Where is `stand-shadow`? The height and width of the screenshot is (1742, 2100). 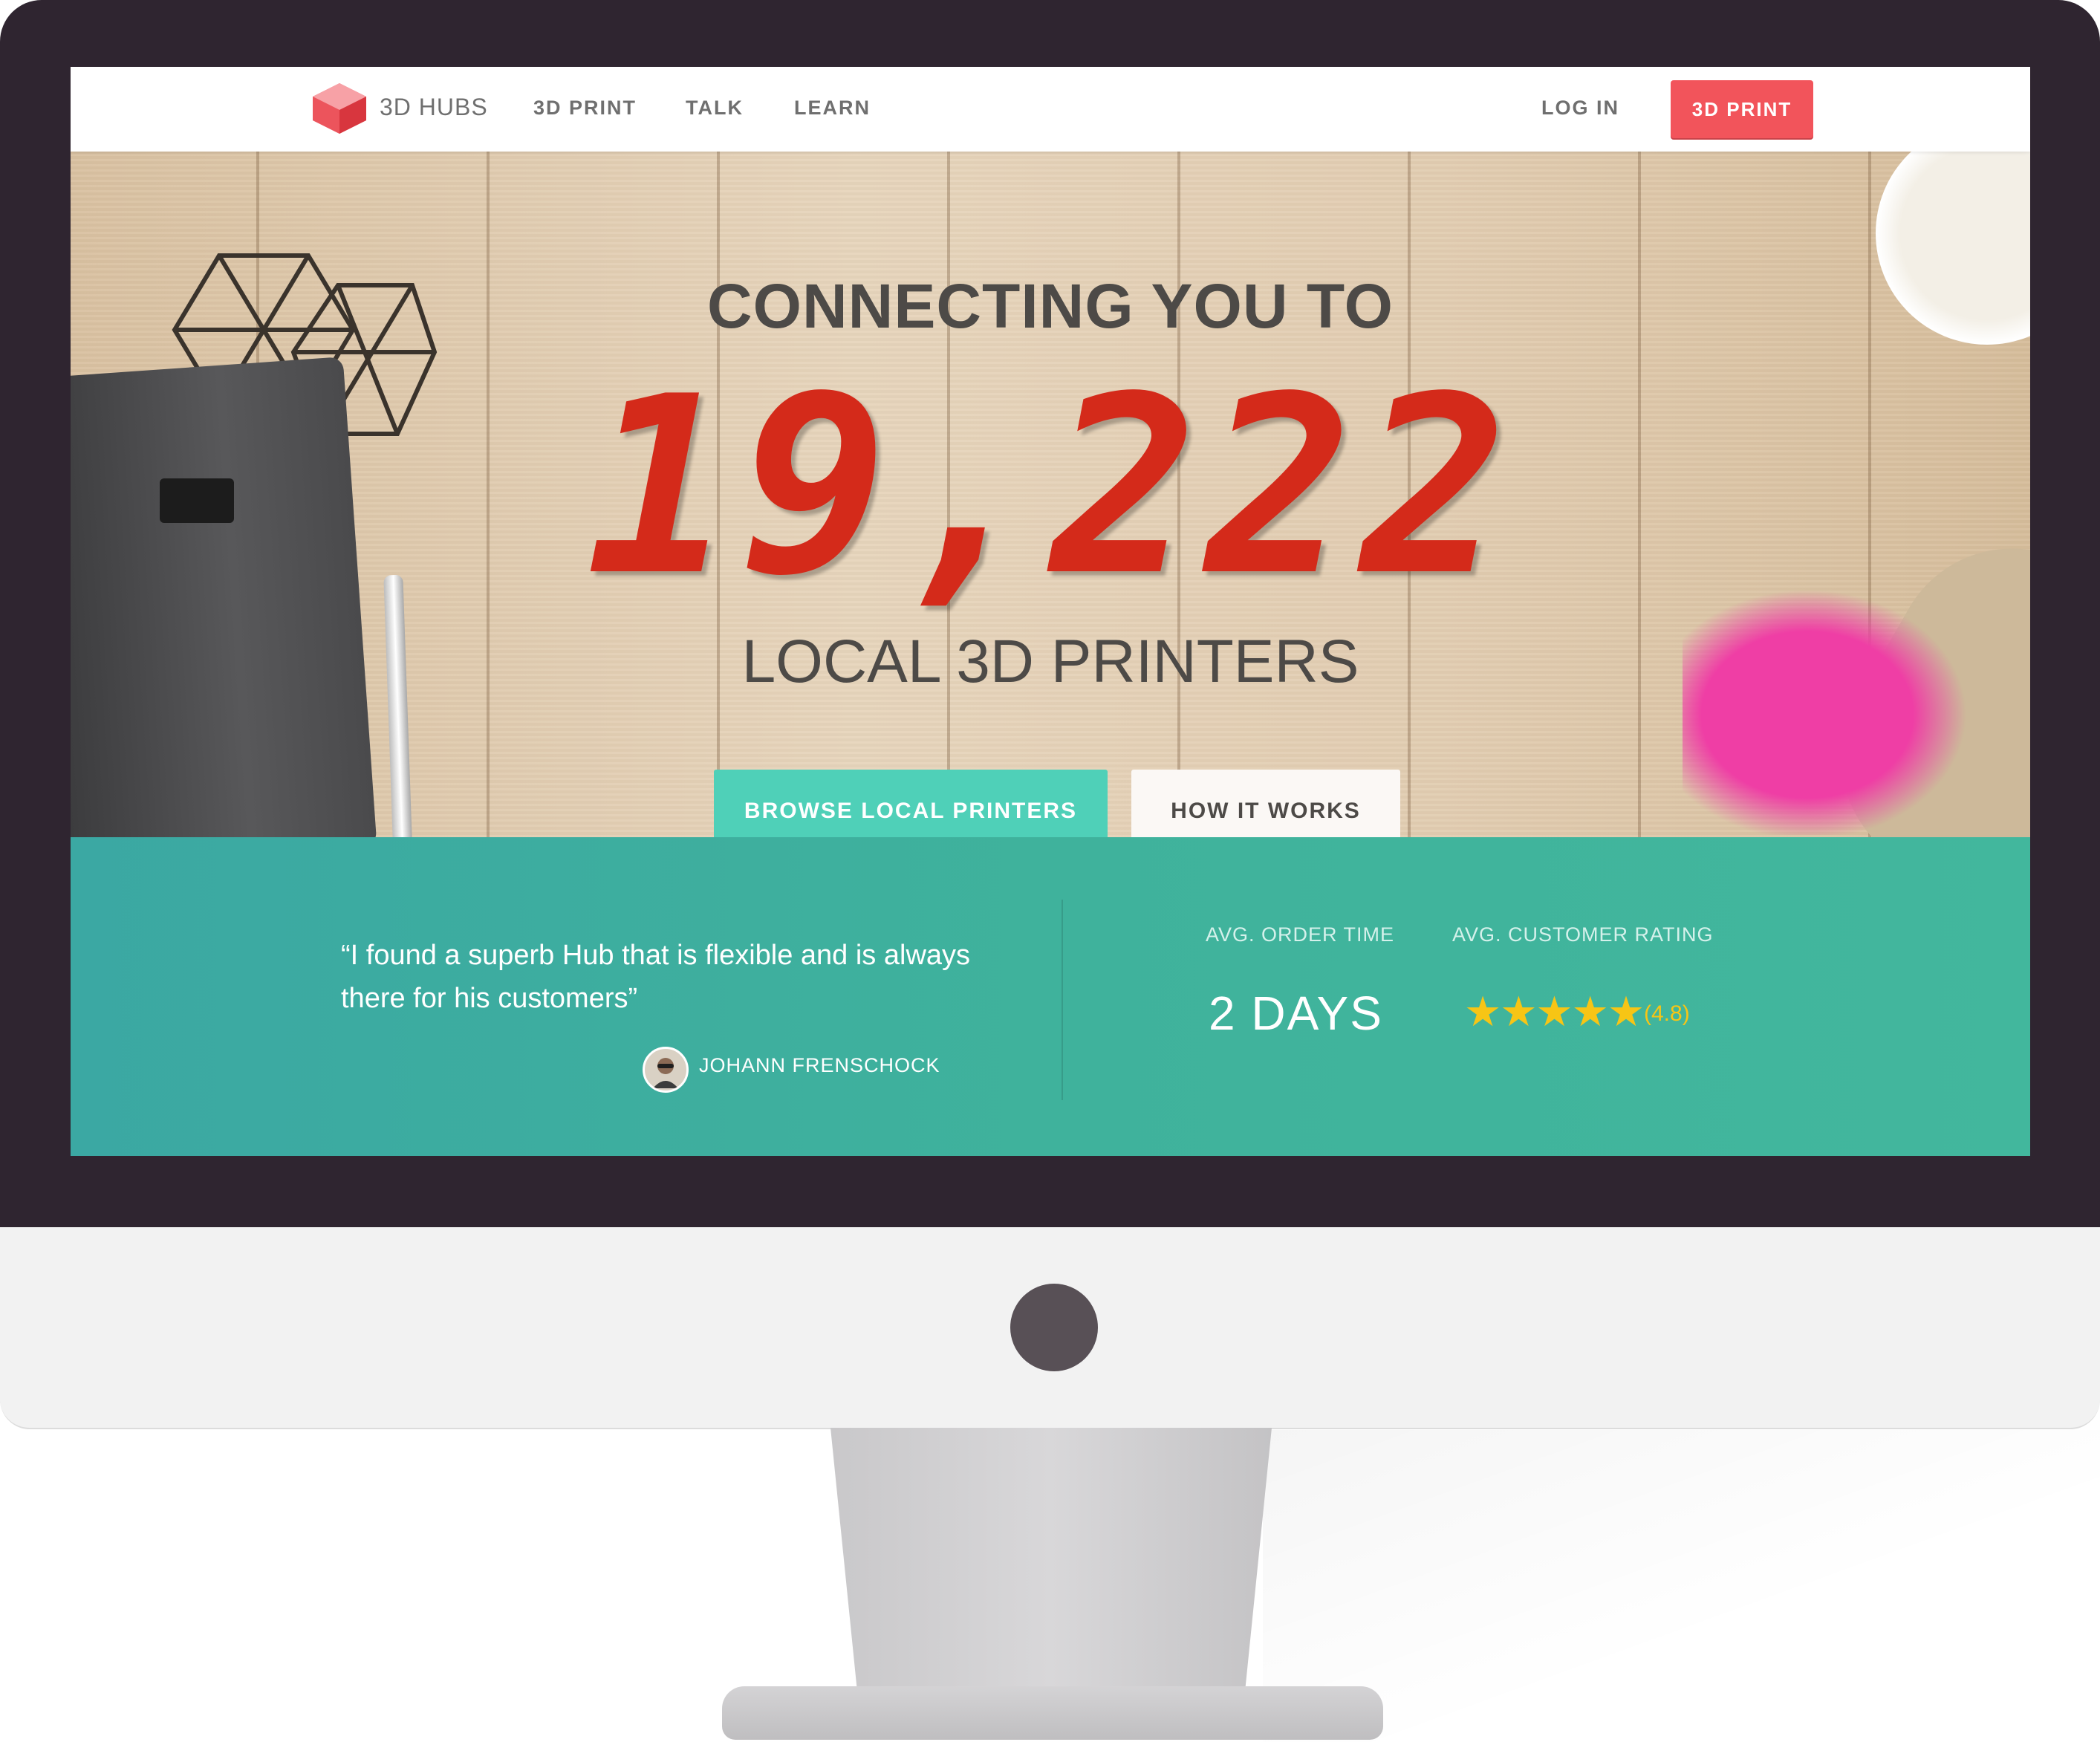
stand-shadow is located at coordinates (1681, 1586).